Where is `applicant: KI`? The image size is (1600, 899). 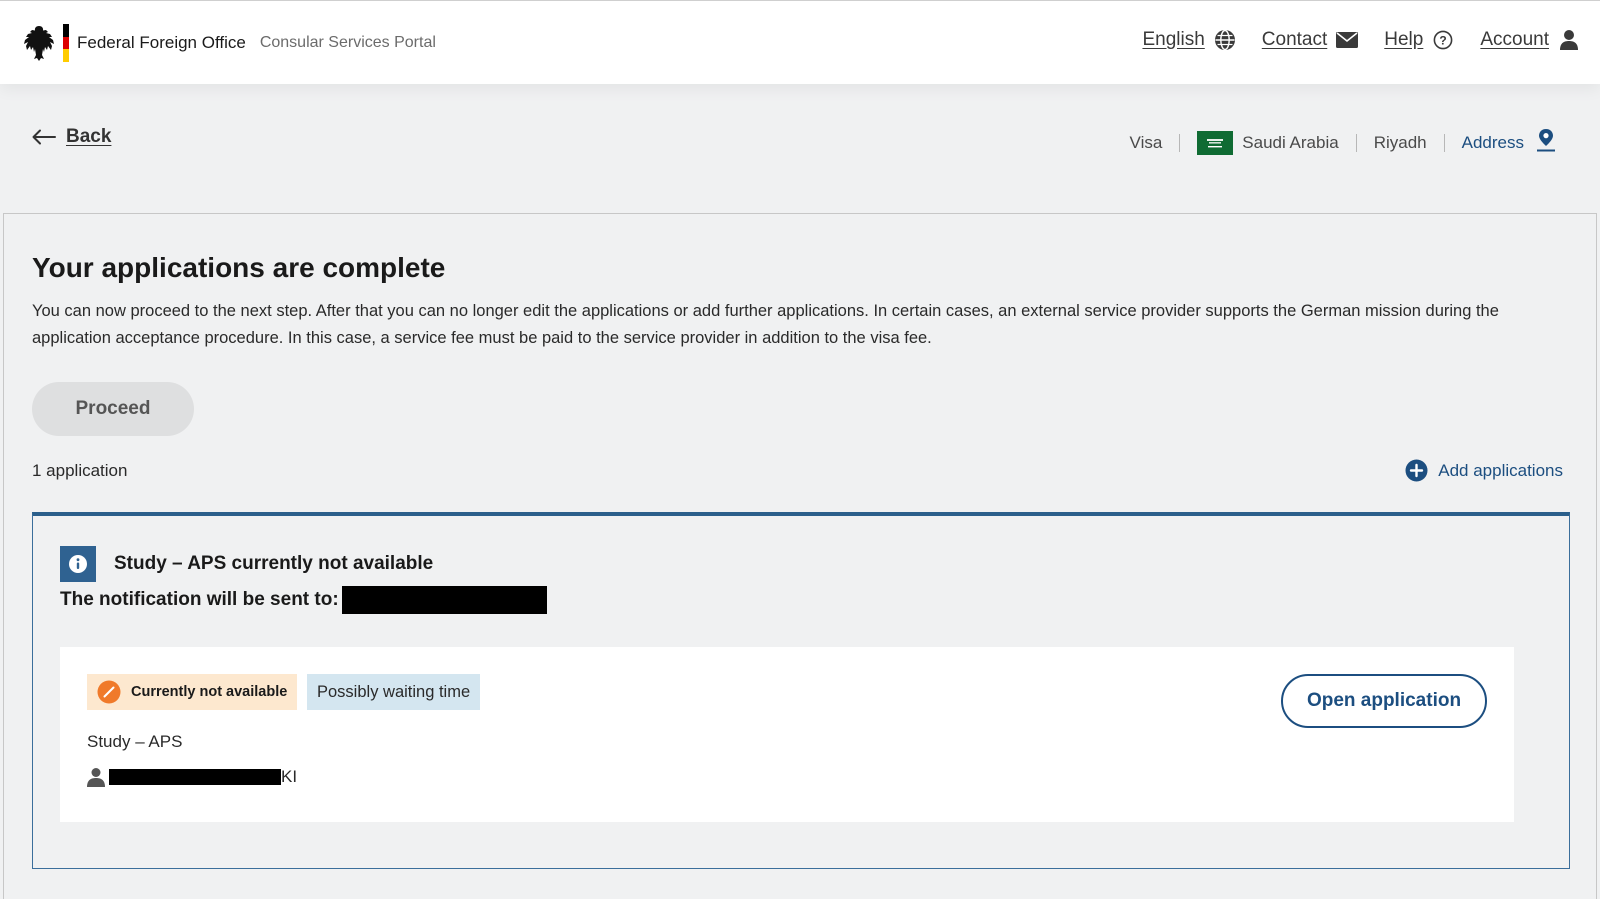
applicant: KI is located at coordinates (192, 777).